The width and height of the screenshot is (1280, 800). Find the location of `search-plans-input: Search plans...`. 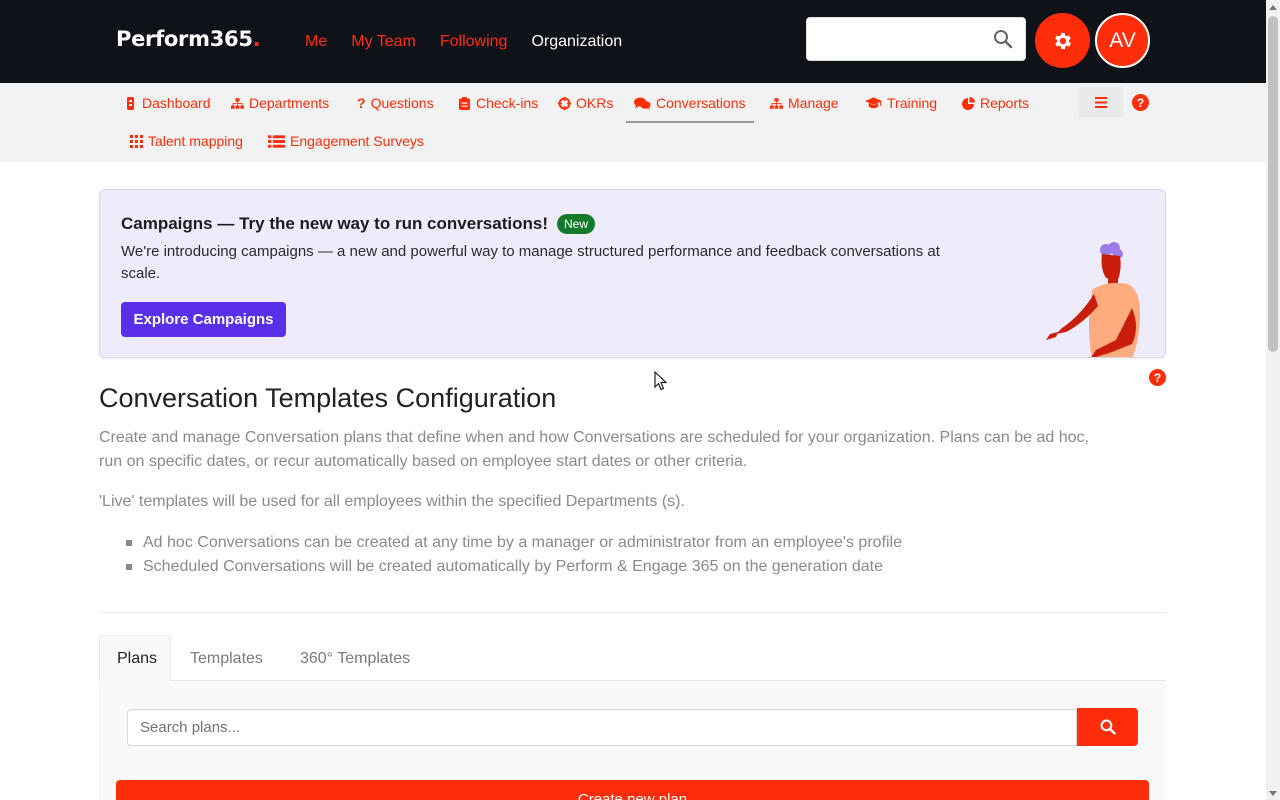

search-plans-input: Search plans... is located at coordinates (602, 727).